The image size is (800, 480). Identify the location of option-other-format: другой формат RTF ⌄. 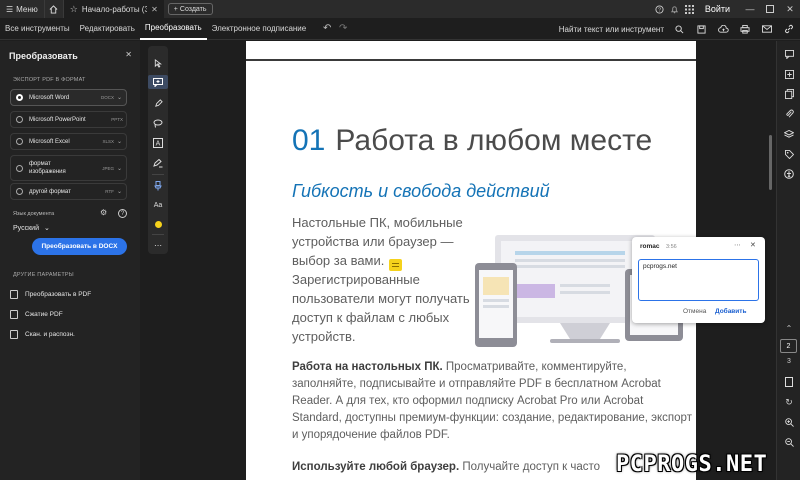
(68, 191).